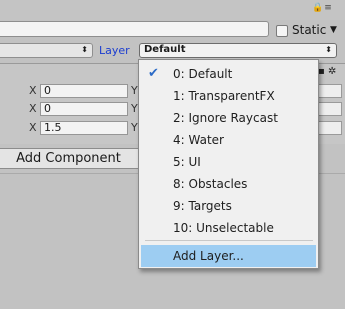 This screenshot has height=309, width=345. I want to click on object-name-field, so click(134, 29).